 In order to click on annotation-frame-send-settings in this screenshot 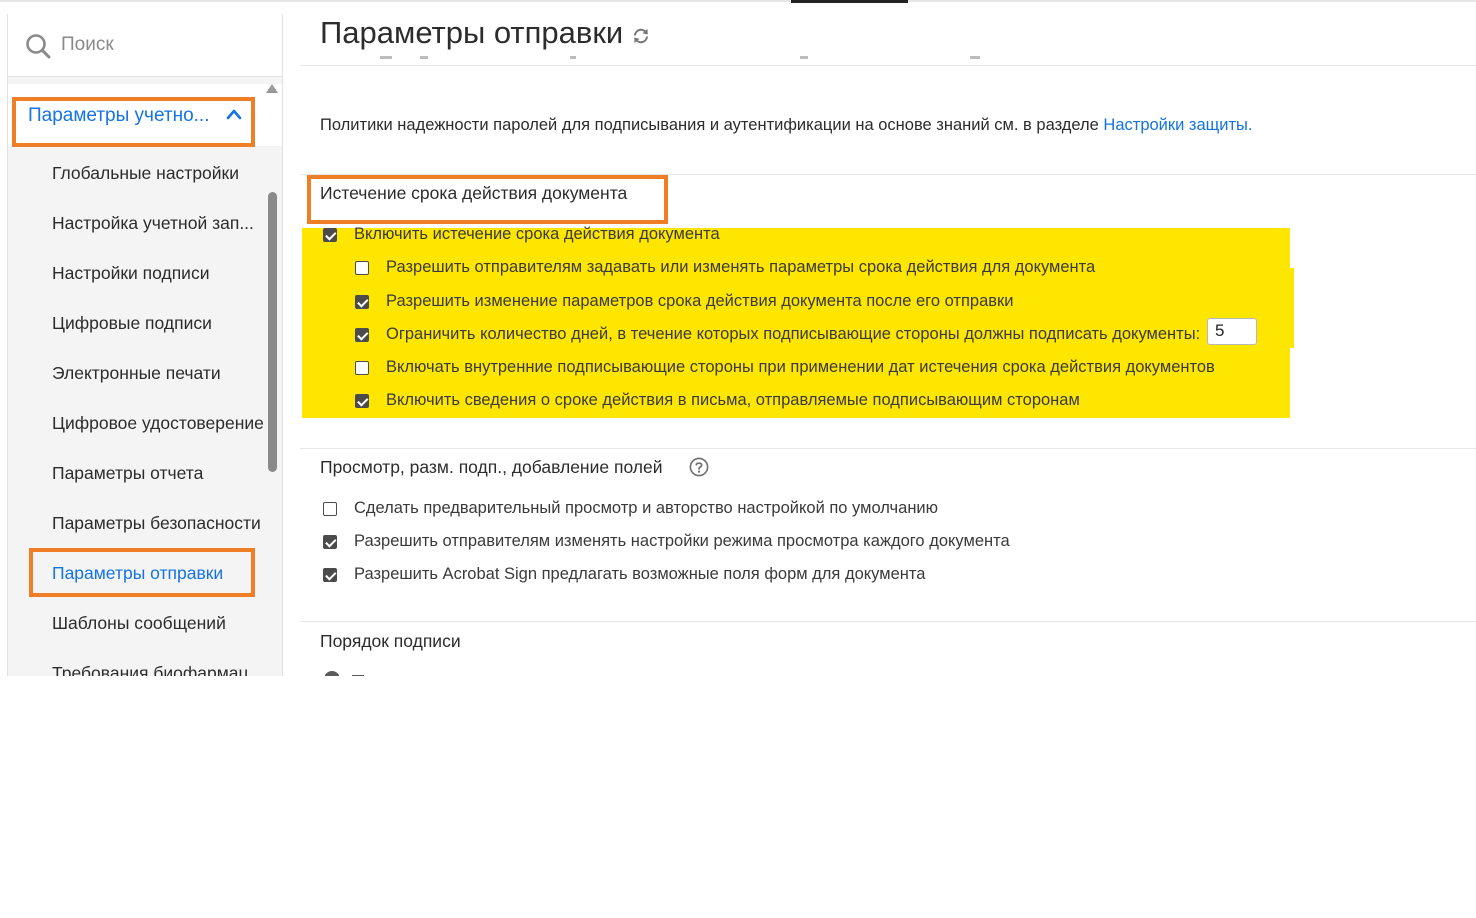, I will do `click(142, 572)`.